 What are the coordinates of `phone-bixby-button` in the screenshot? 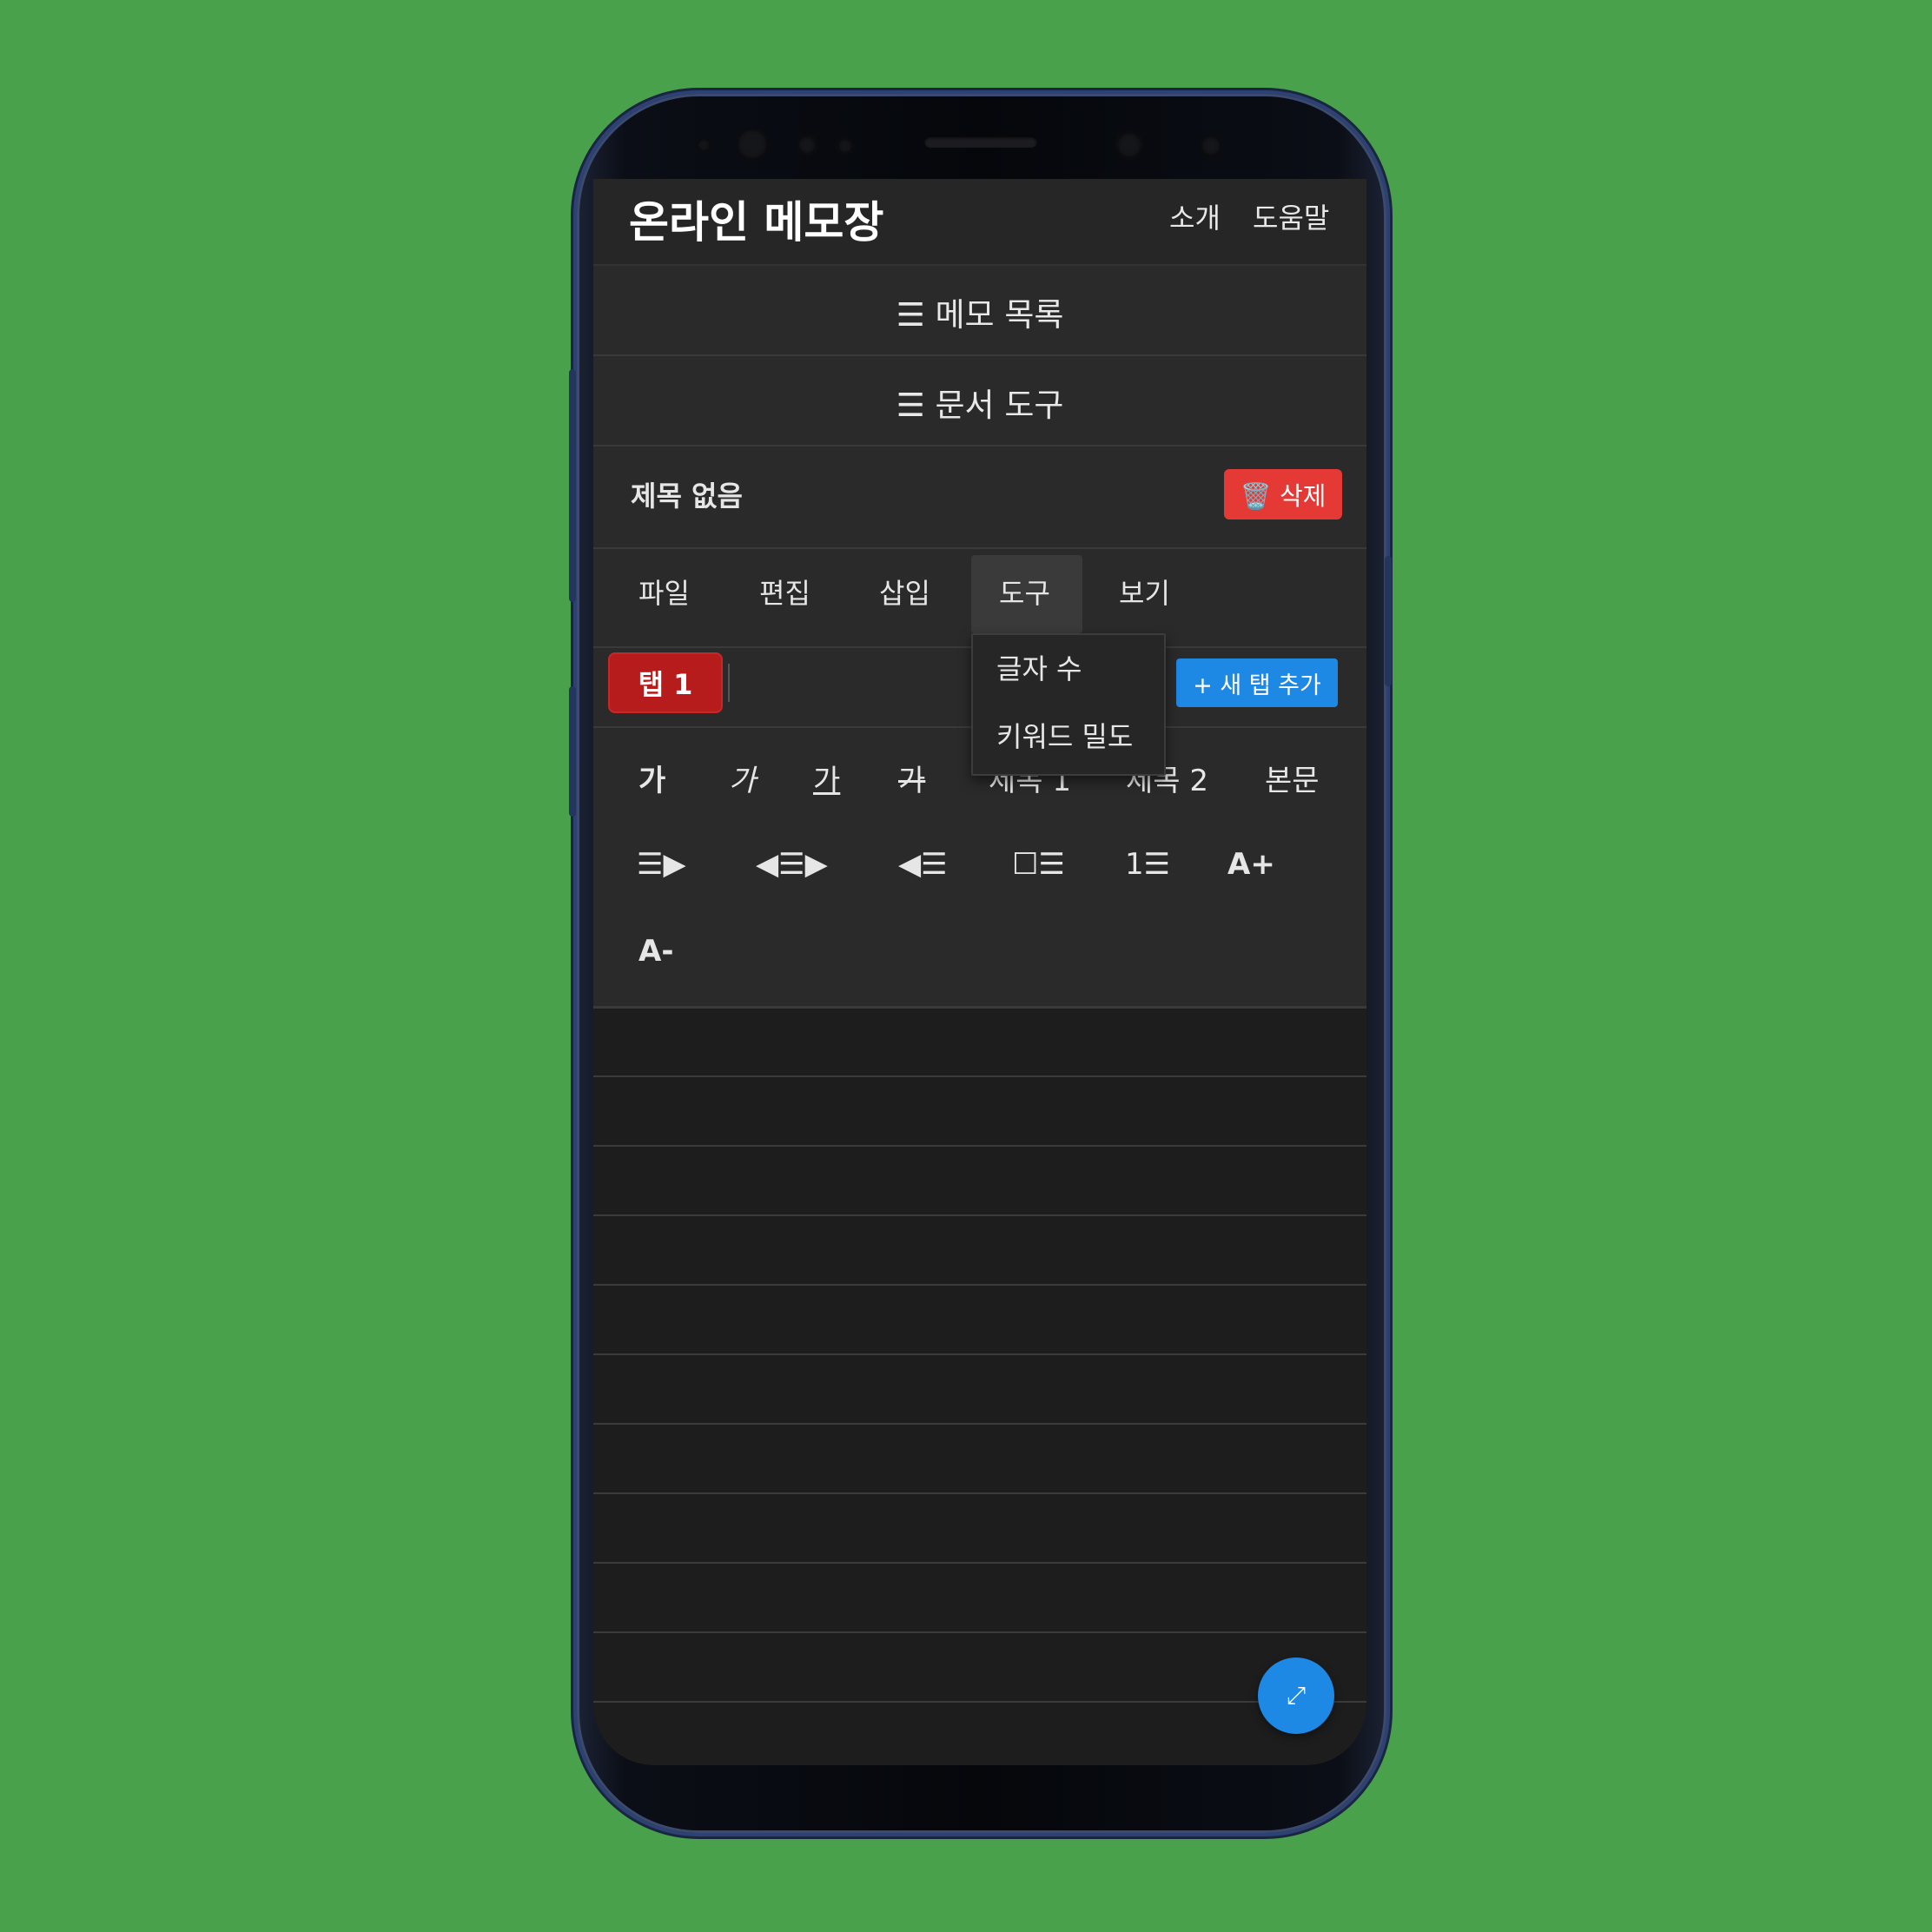 It's located at (573, 752).